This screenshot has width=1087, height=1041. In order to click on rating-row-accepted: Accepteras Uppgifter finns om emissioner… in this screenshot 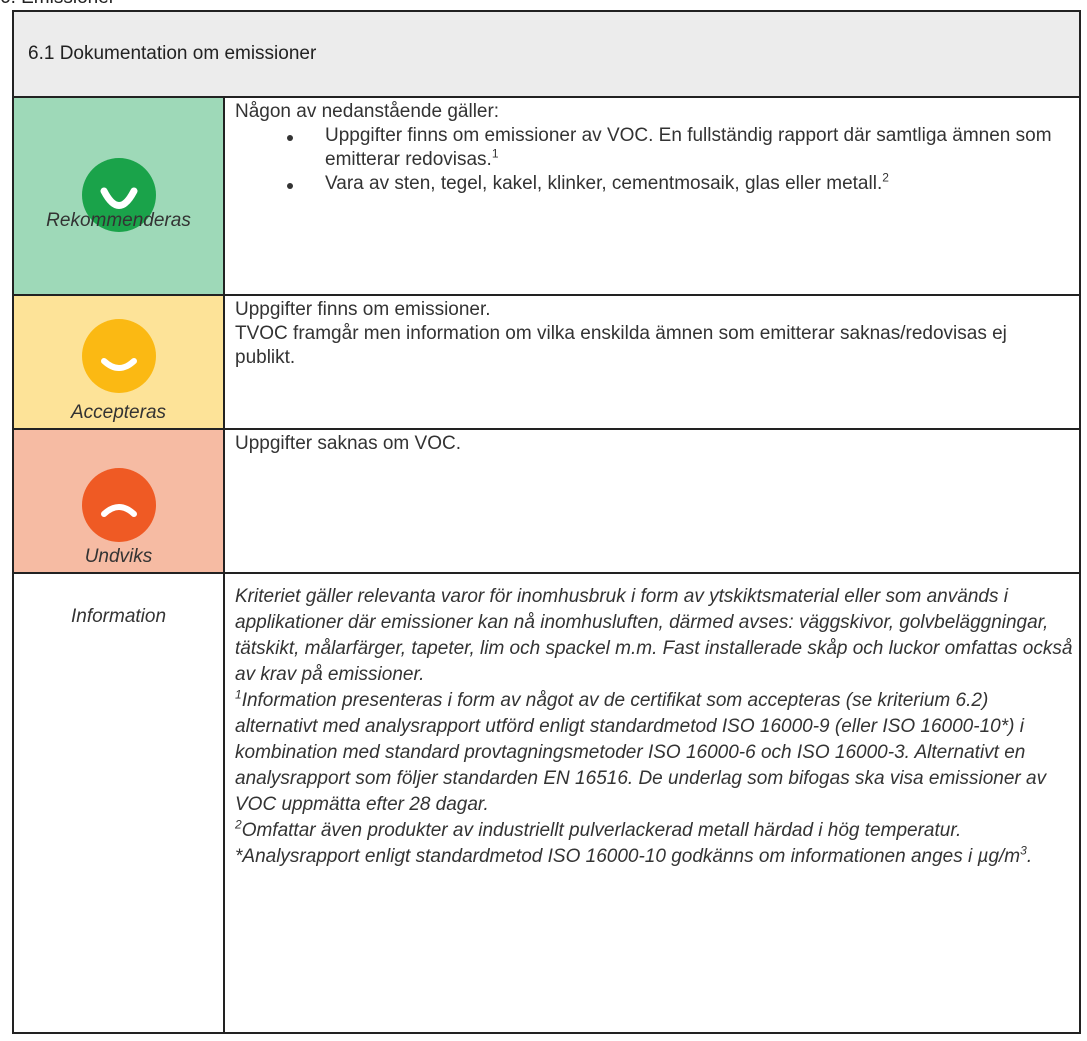, I will do `click(546, 362)`.